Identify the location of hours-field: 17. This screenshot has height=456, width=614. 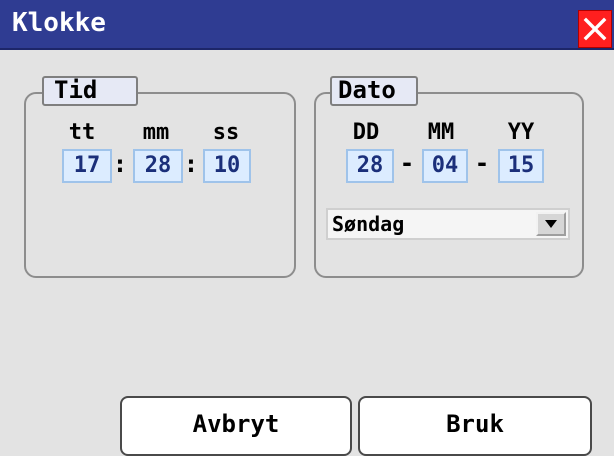
(87, 166).